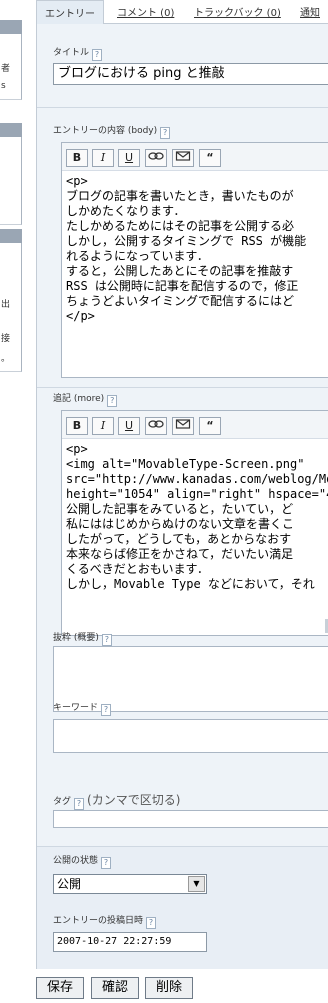  I want to click on excerpt-label: 抜粋 (概要)?, so click(82, 638).